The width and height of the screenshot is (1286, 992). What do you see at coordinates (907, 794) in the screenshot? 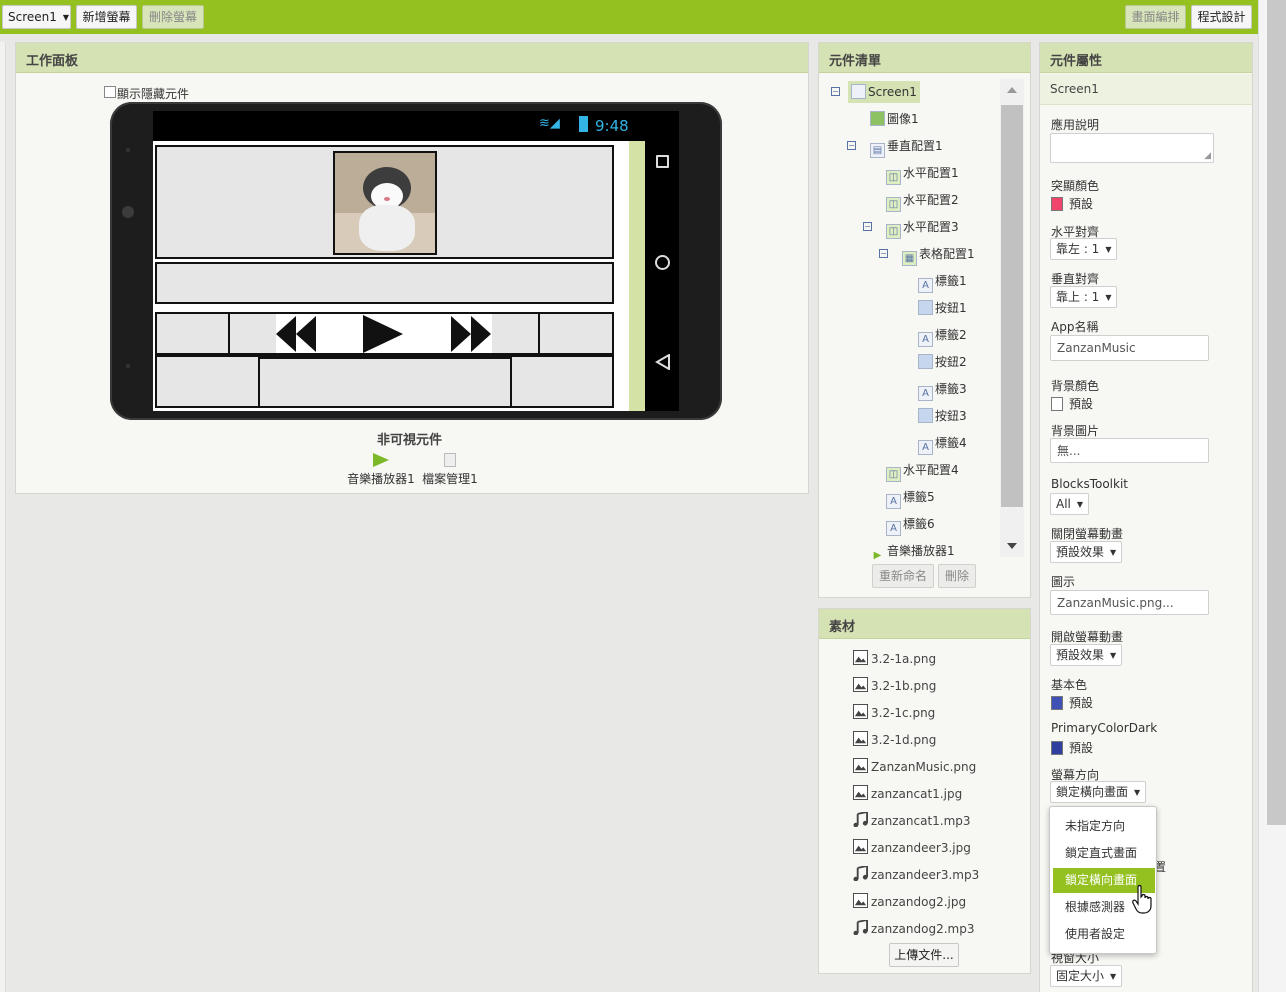
I see `asset-item: zanzancat1.jpg` at bounding box center [907, 794].